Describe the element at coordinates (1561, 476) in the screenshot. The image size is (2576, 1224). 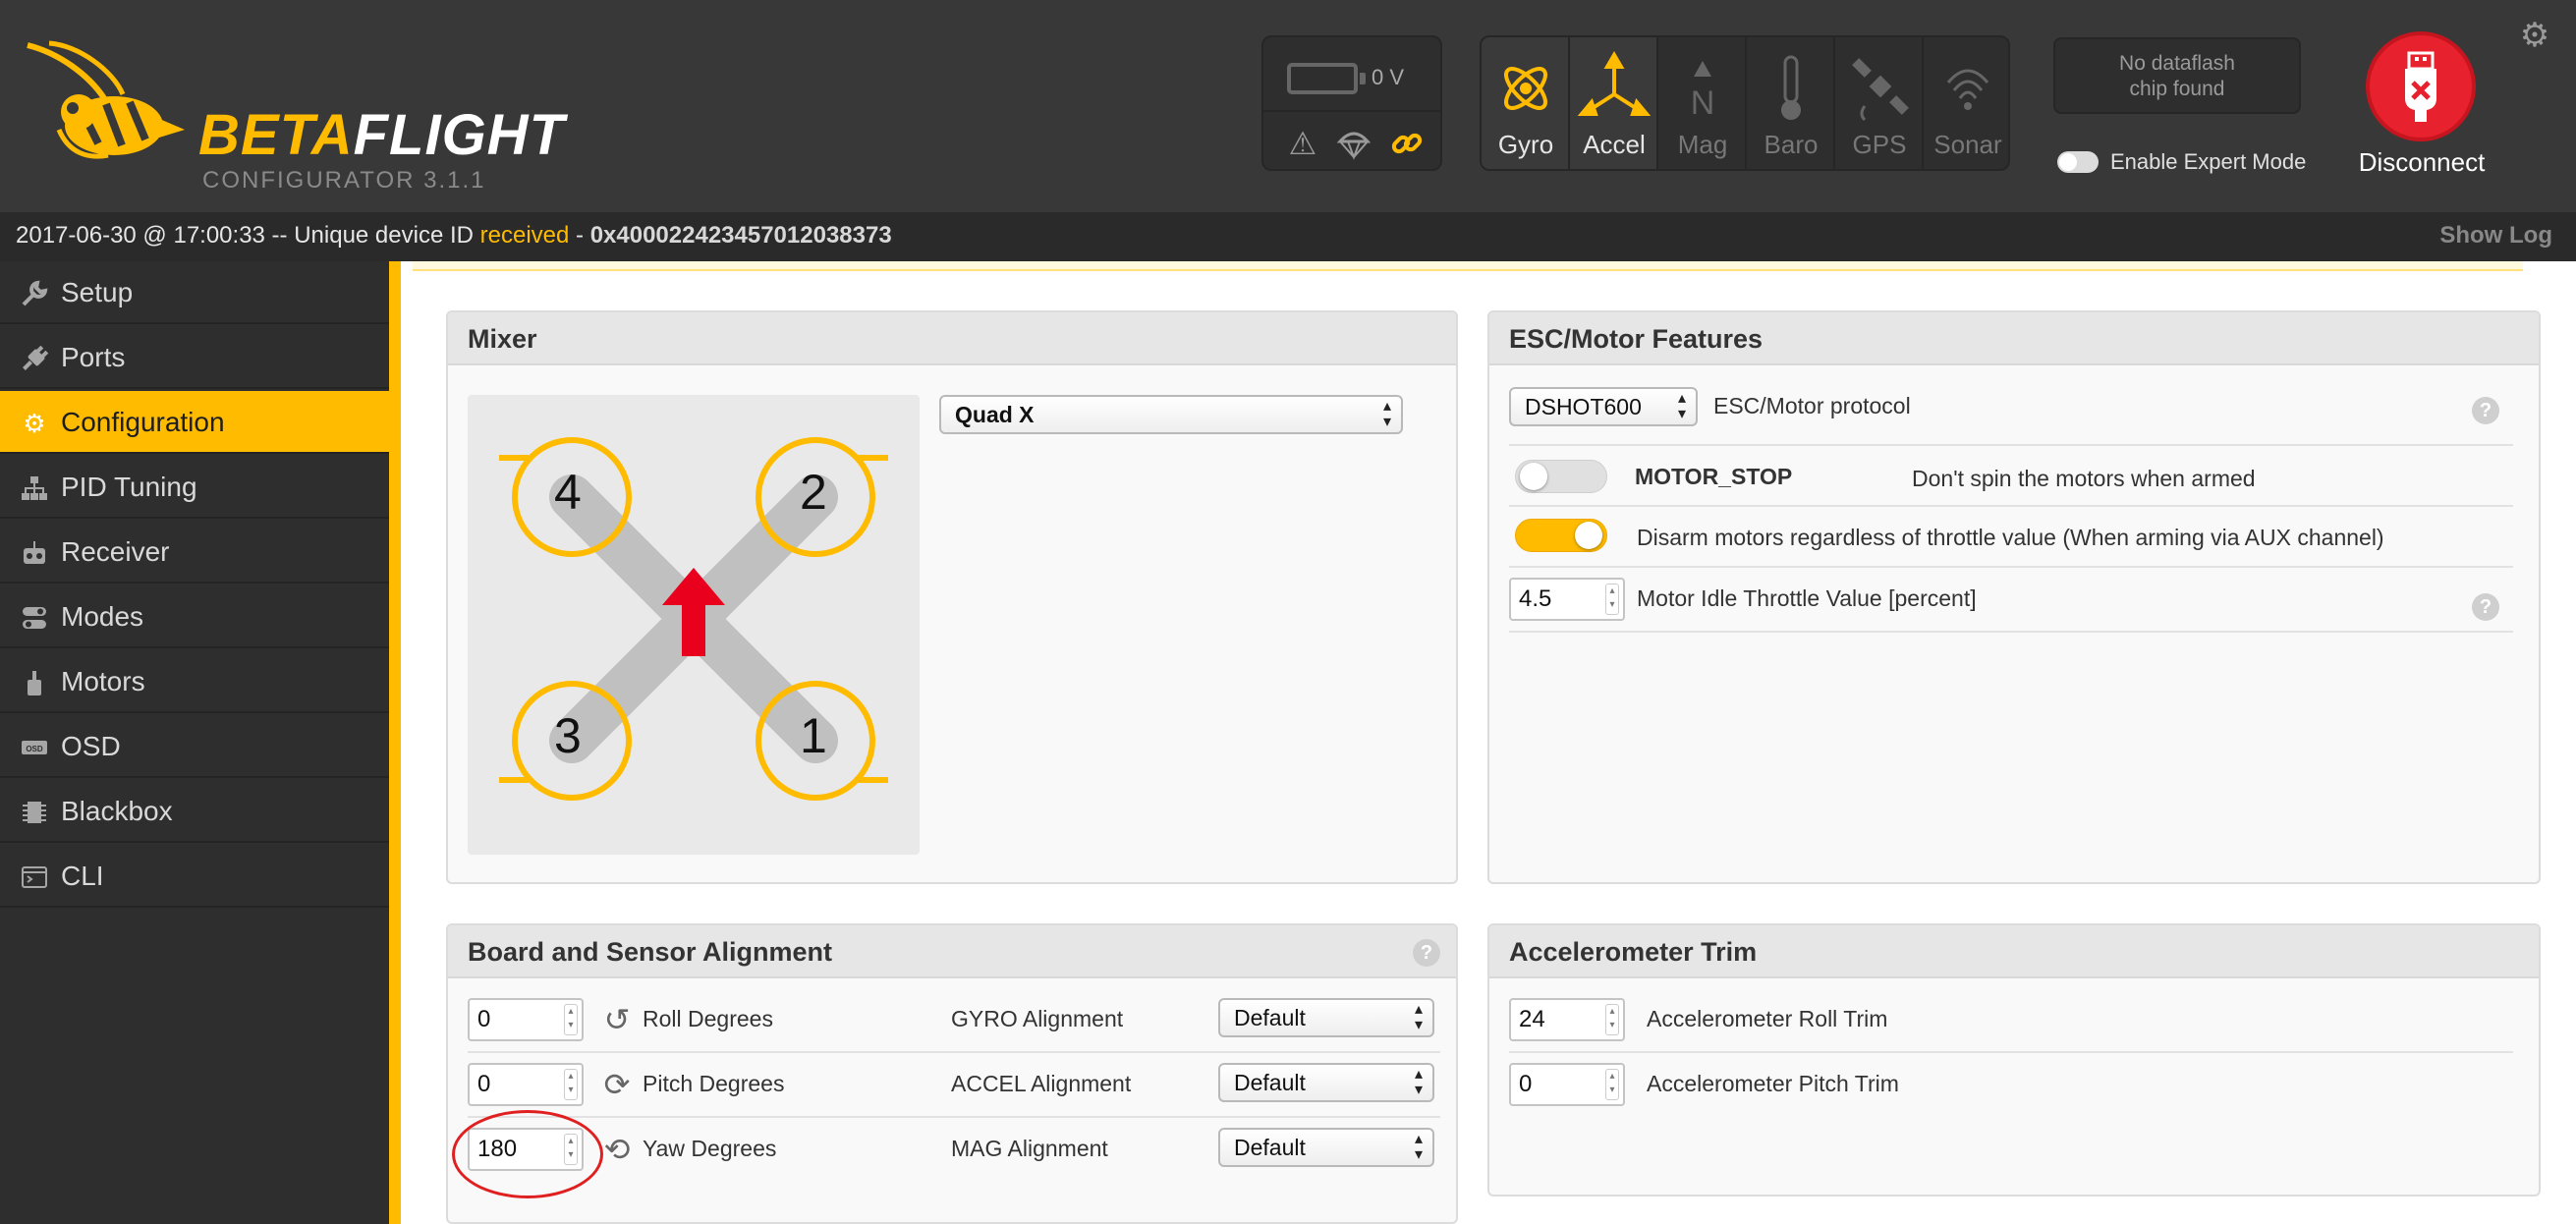
I see `motor-stop-toggle` at that location.